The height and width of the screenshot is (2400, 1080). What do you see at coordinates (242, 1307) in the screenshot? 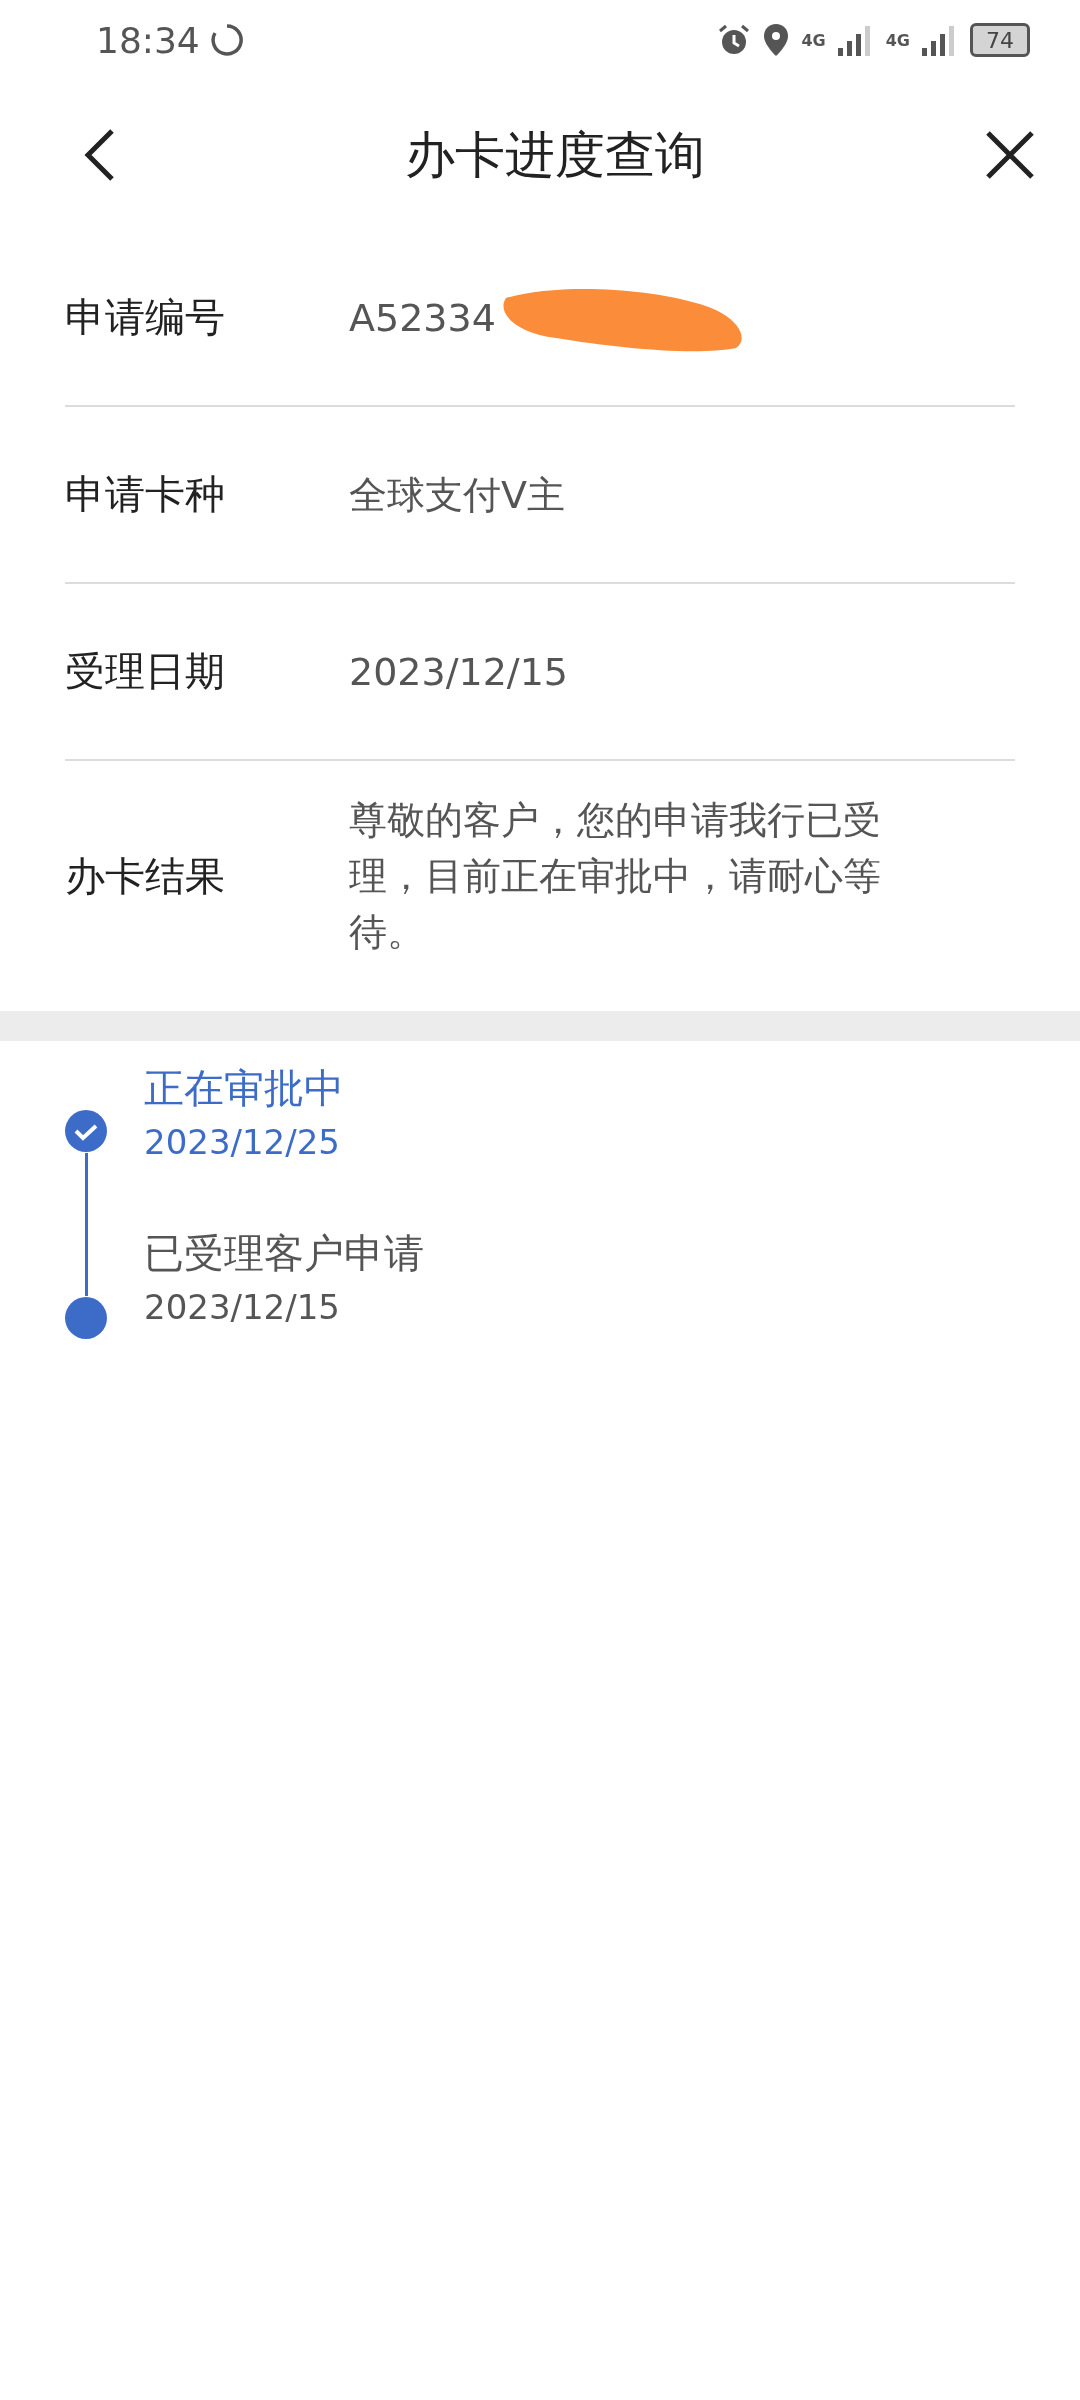
I see `step-date: 2023/12/15` at bounding box center [242, 1307].